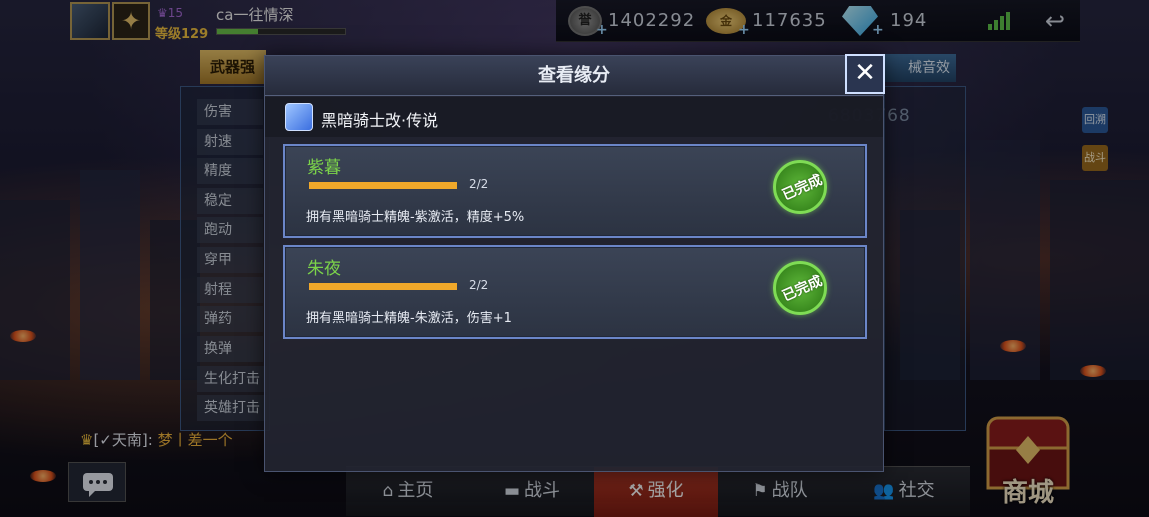 This screenshot has height=517, width=1149. What do you see at coordinates (380, 120) in the screenshot?
I see `weapon-name: 黑暗骑士改·传说` at bounding box center [380, 120].